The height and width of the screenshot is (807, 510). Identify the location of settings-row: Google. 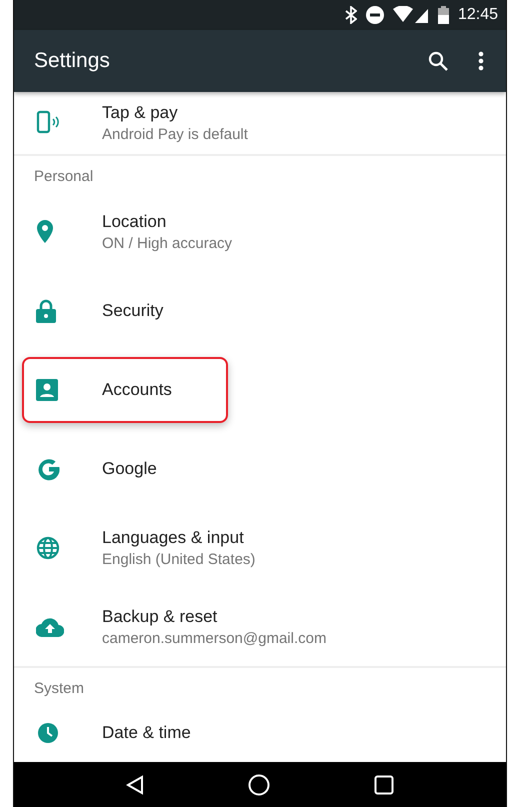
(260, 468).